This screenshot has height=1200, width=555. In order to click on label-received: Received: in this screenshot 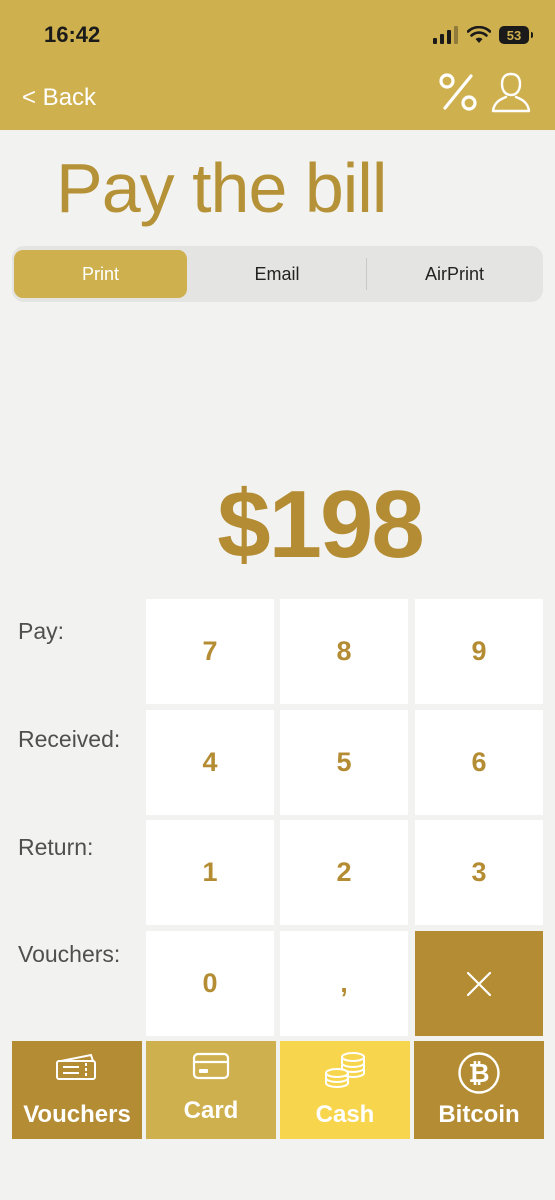, I will do `click(69, 739)`.